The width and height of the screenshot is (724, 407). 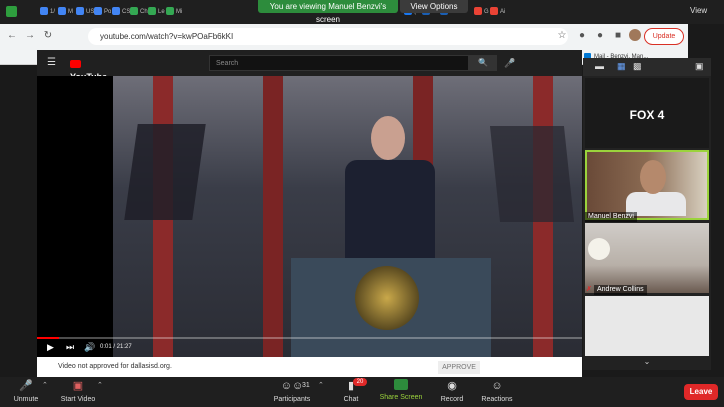 What do you see at coordinates (121, 12) in the screenshot?
I see `browser-tab: CS` at bounding box center [121, 12].